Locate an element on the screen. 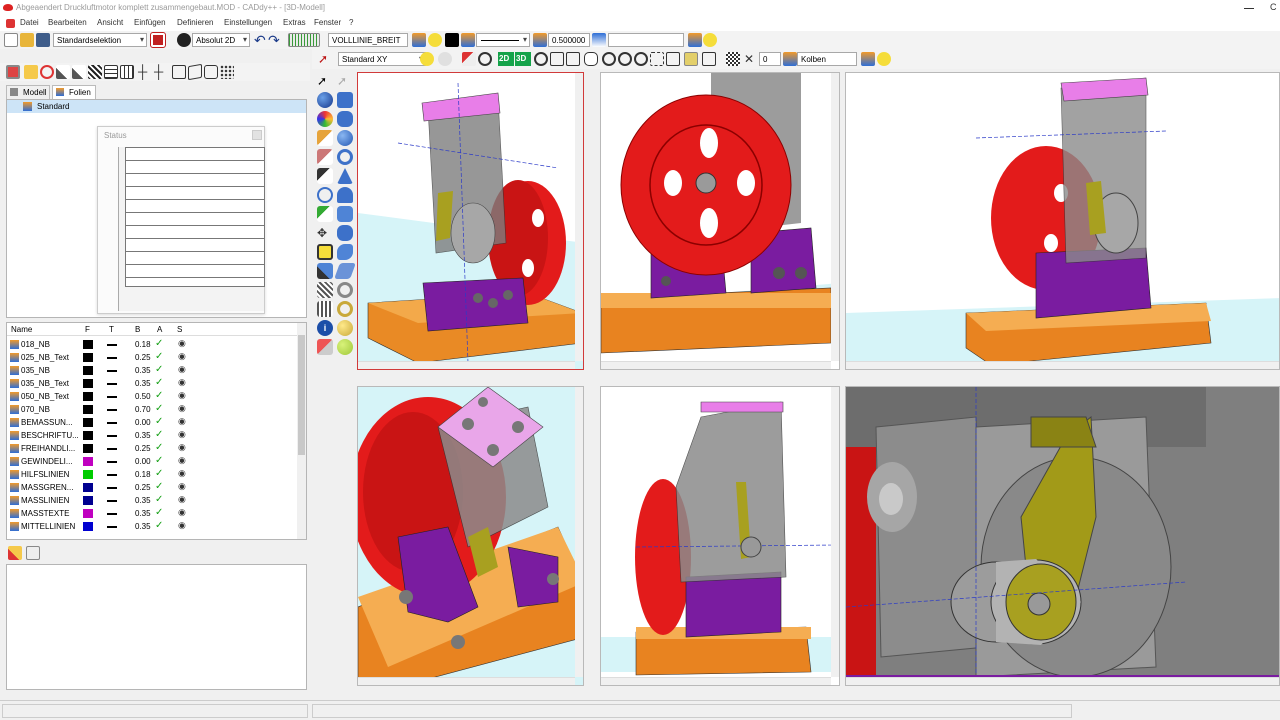  arrow-gray-icon: ➚ is located at coordinates (345, 81).